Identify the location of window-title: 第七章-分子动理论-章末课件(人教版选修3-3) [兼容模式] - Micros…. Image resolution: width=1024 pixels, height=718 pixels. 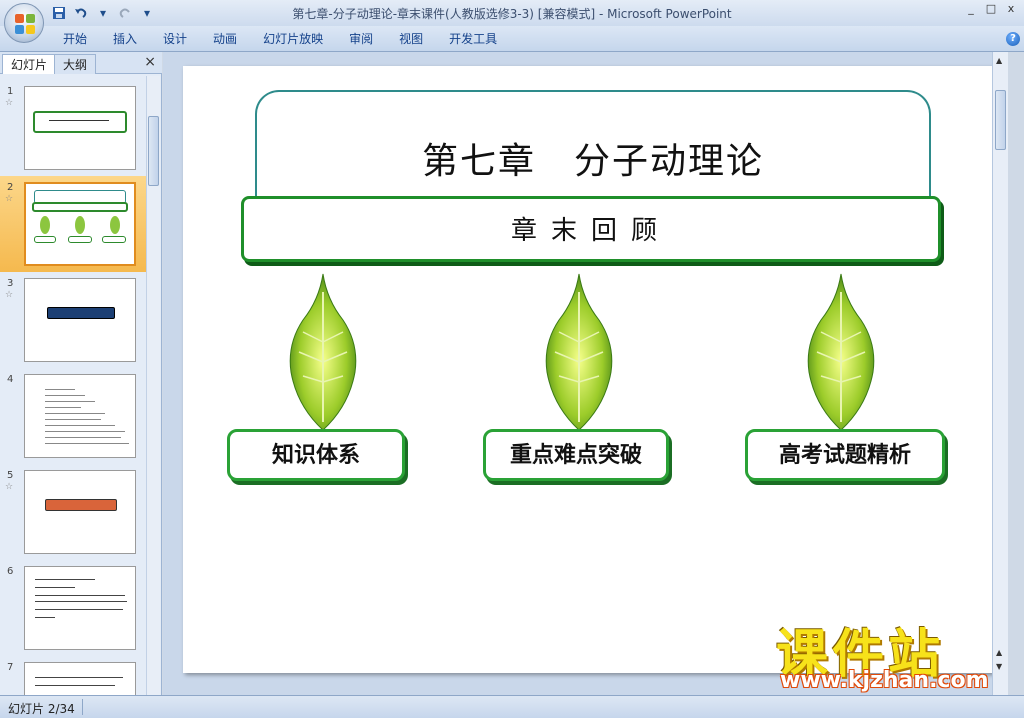
(512, 14).